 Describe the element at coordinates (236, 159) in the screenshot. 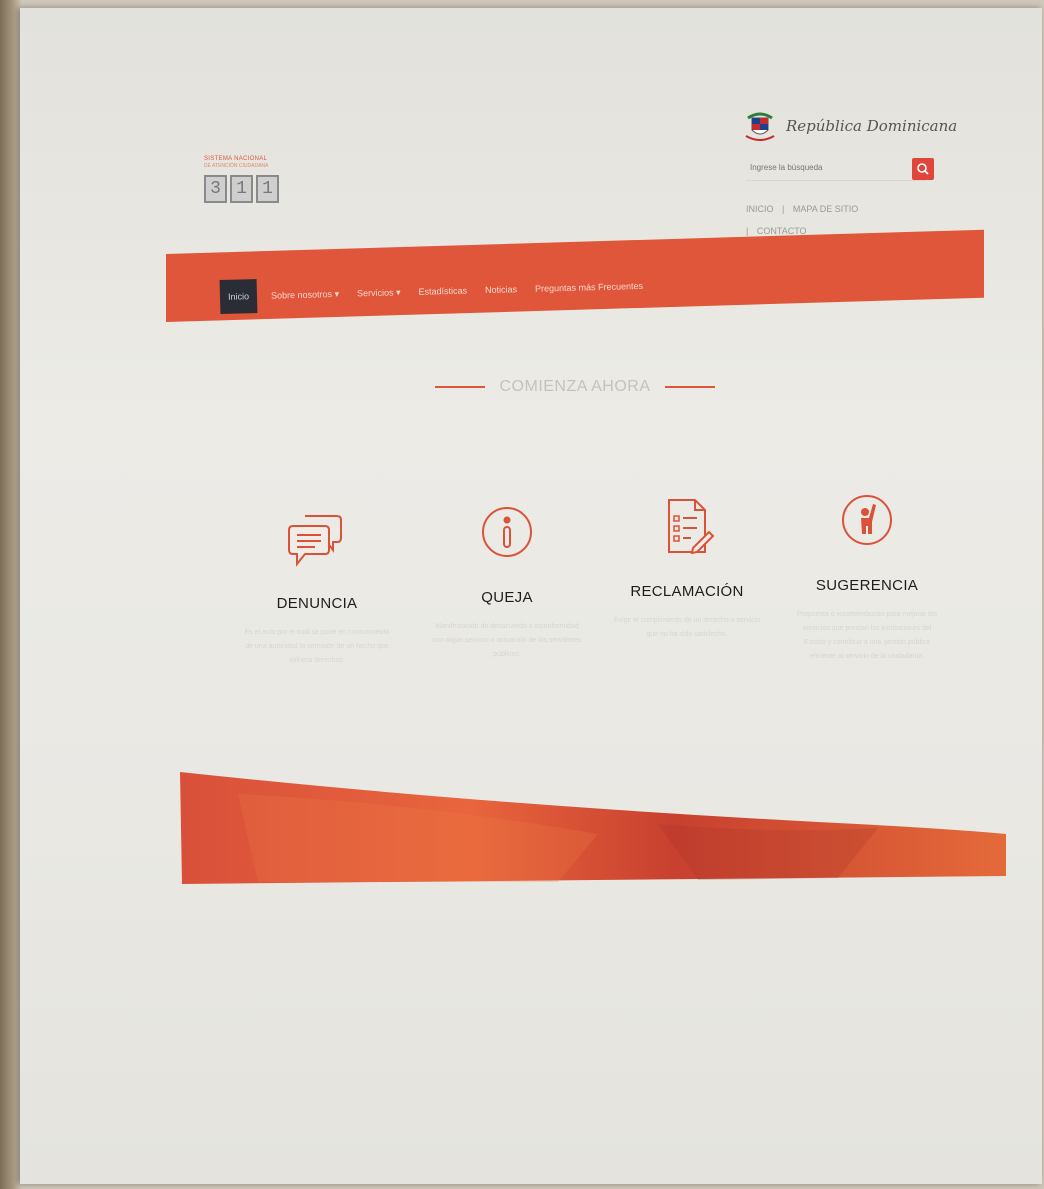

I see `logo-line1: SISTEMA NACIONAL` at that location.